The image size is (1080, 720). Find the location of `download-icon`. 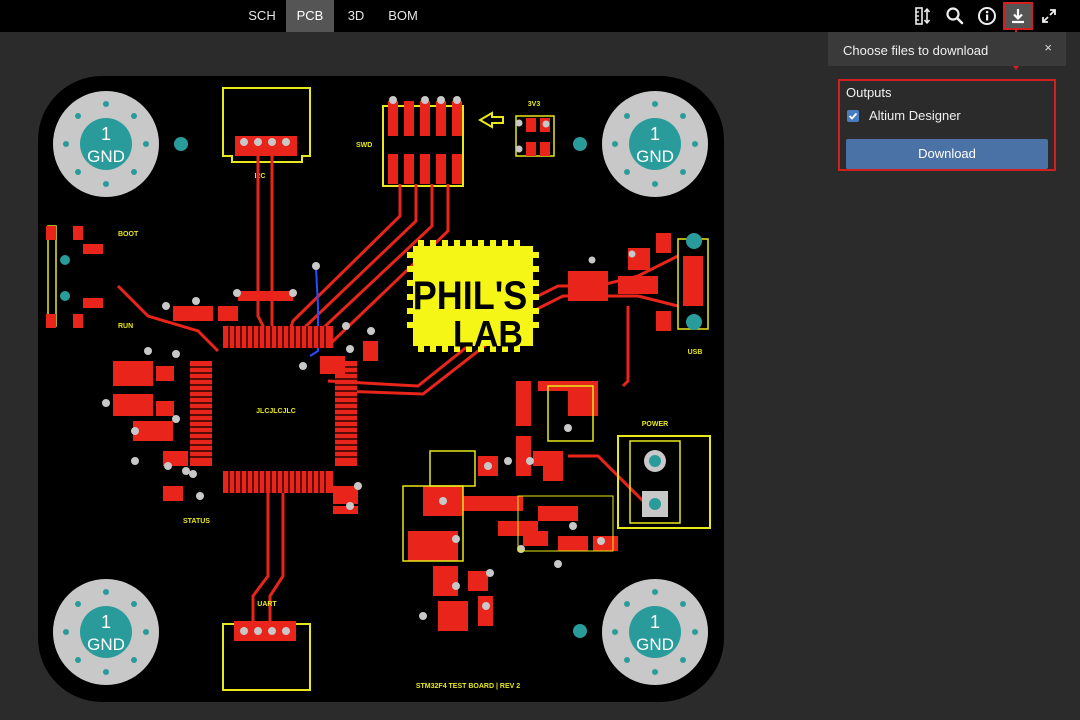

download-icon is located at coordinates (1018, 16).